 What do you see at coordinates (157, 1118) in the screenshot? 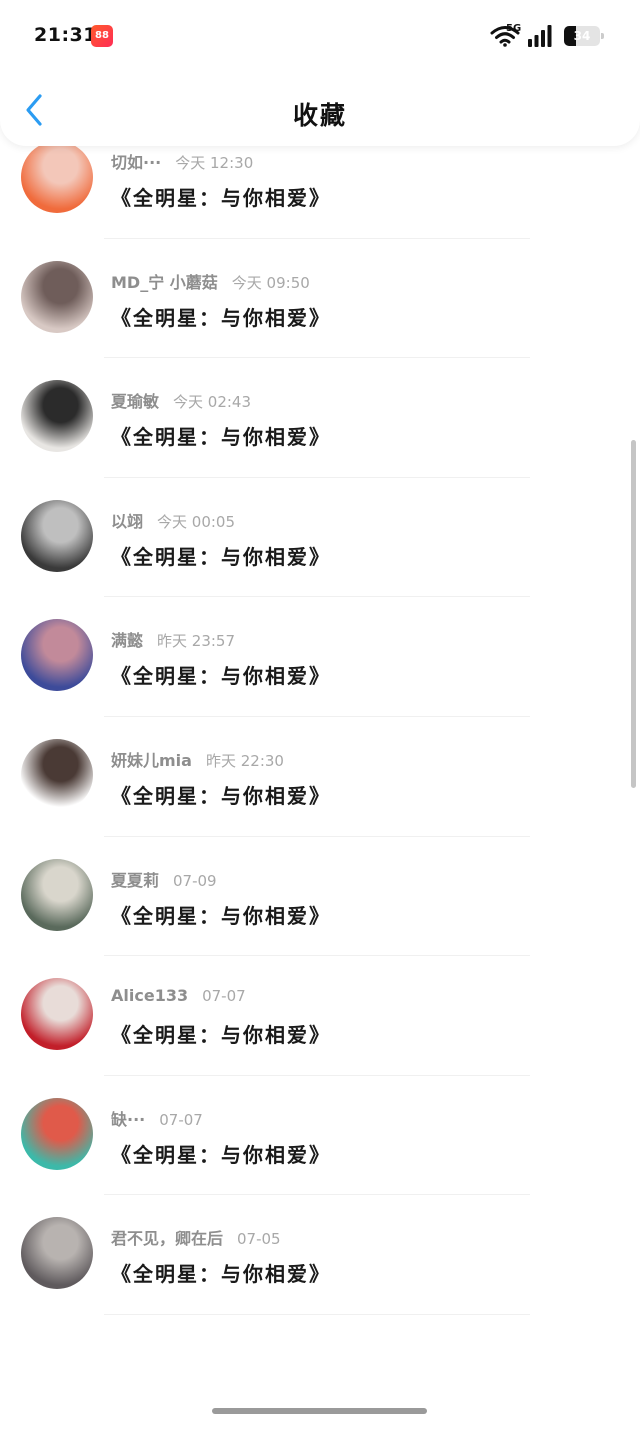
I see `item-meta: 缺··· 07-07` at bounding box center [157, 1118].